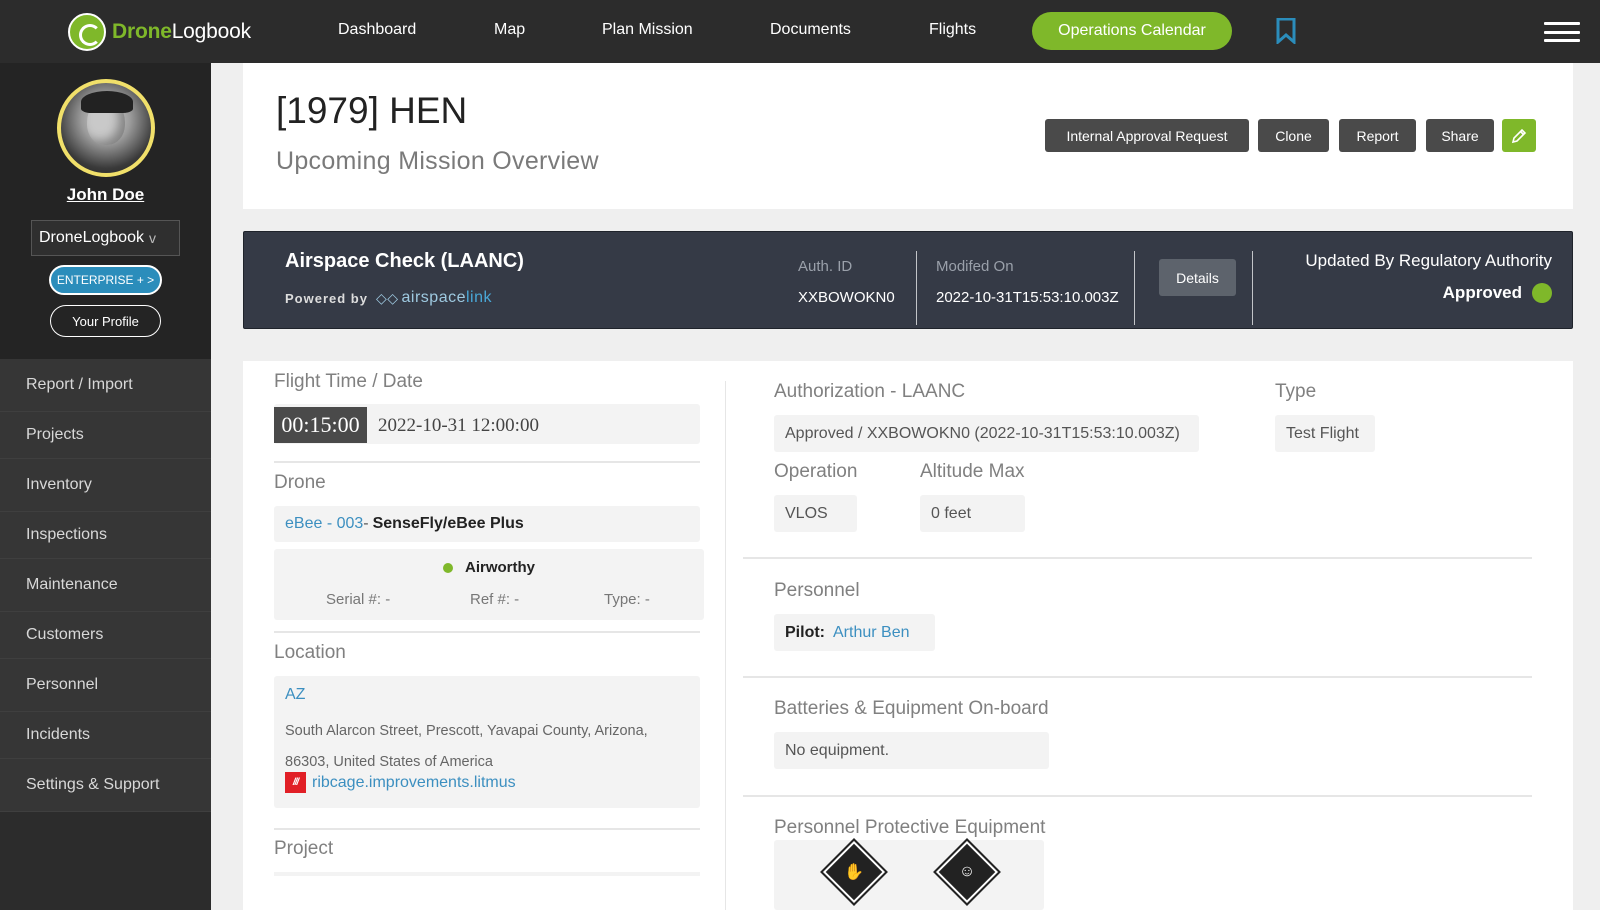  I want to click on pencil-icon, so click(1519, 135).